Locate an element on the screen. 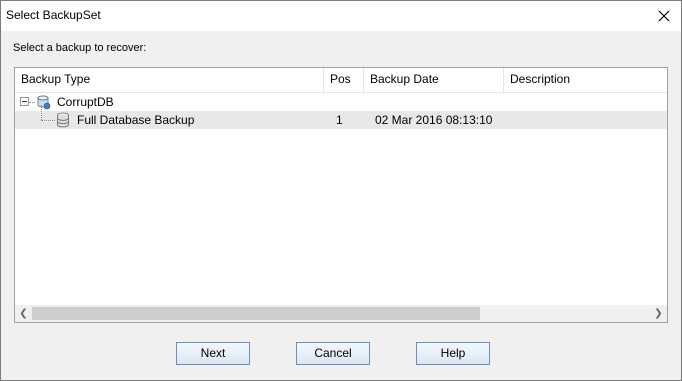  backup-pos-cell: 1 is located at coordinates (339, 120).